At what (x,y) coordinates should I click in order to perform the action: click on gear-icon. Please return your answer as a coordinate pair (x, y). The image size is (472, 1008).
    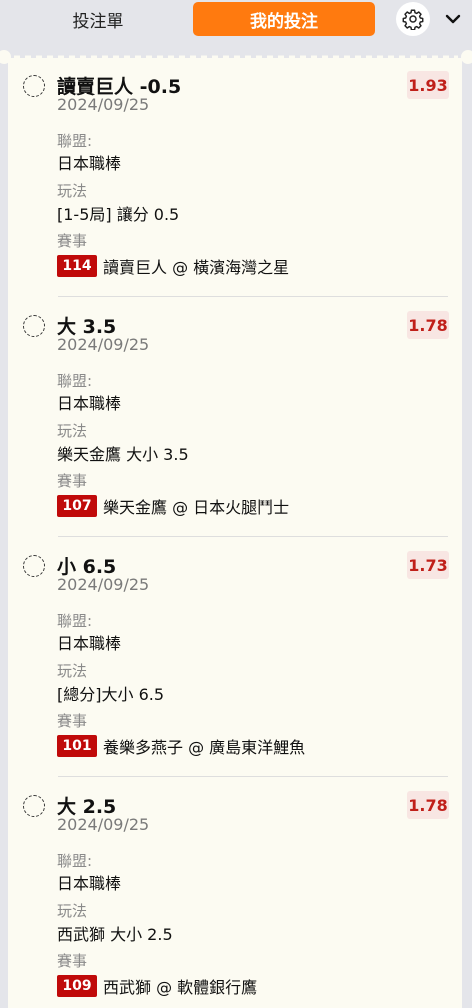
    Looking at the image, I should click on (413, 19).